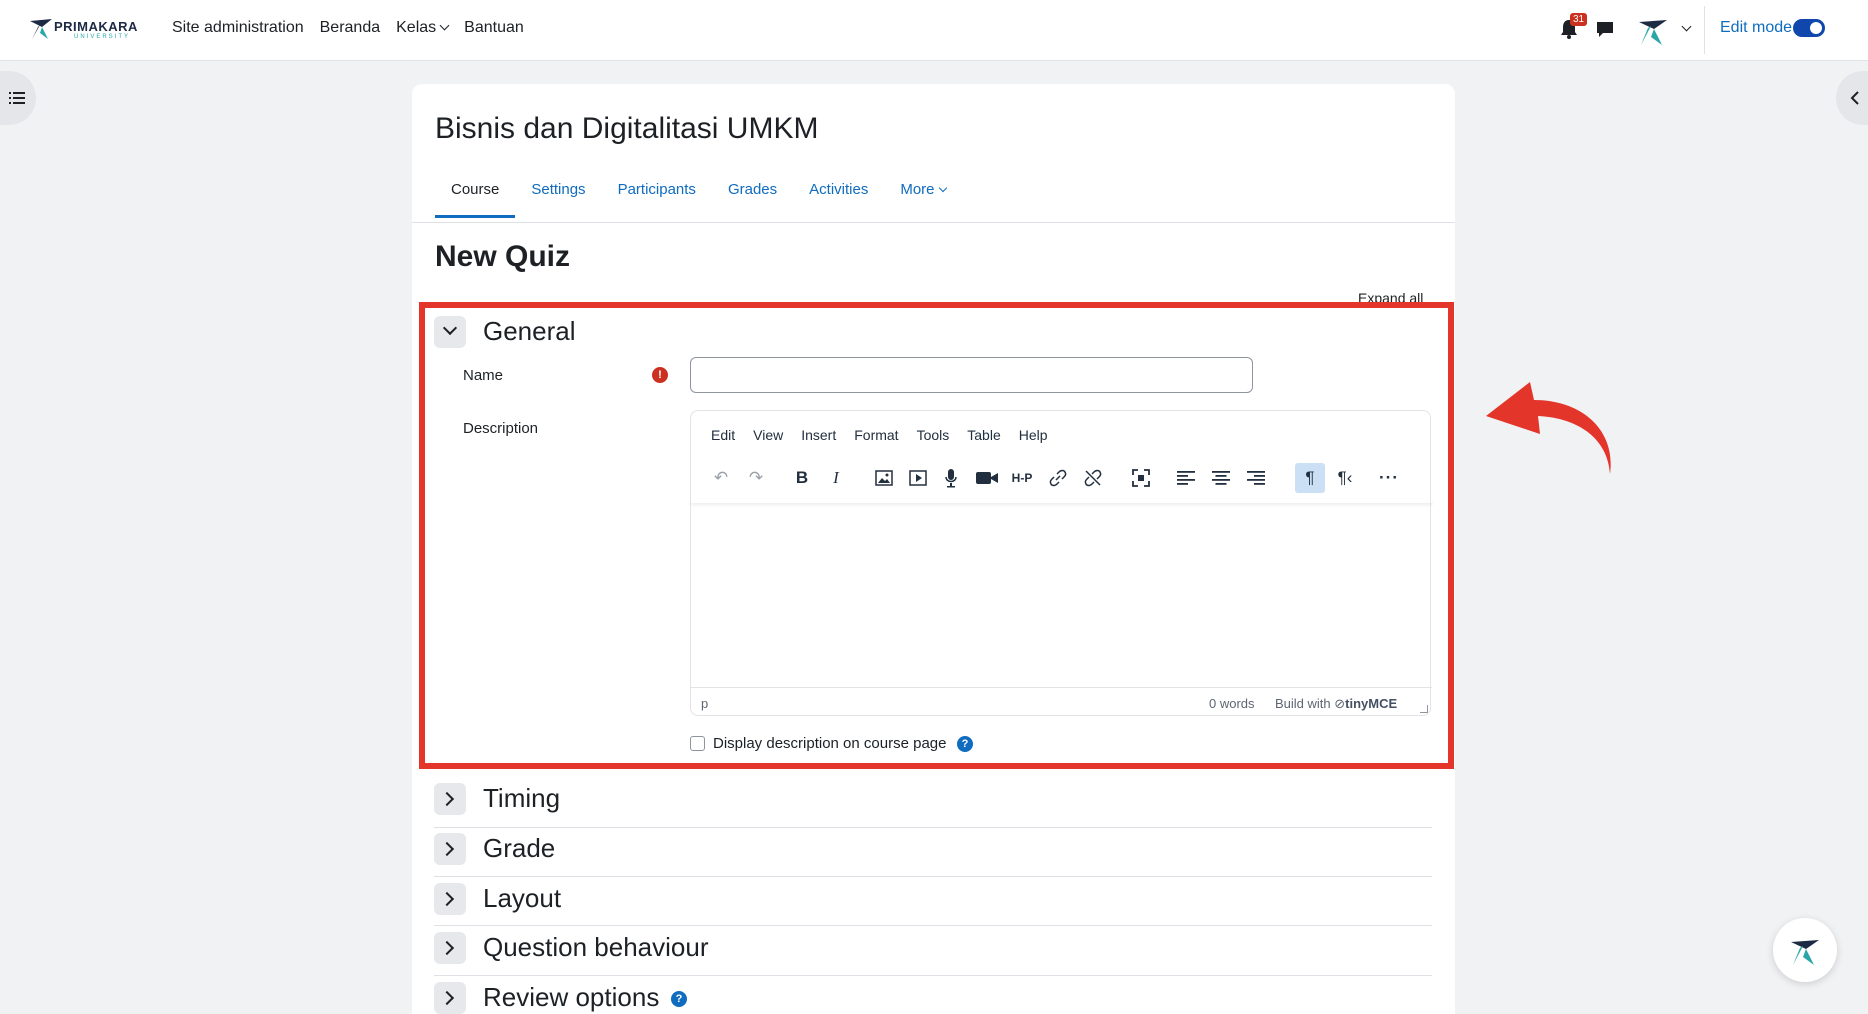  Describe the element at coordinates (595, 947) in the screenshot. I see `question-behaviour-section-title: Question behaviour` at that location.